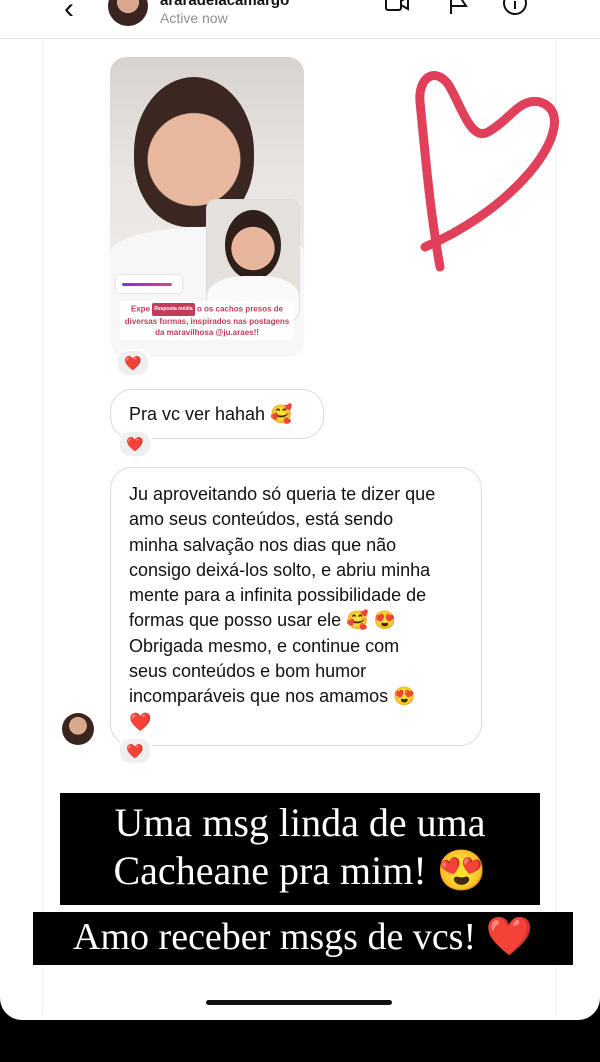  I want to click on overlay-line-1: Uma msg linda de uma, so click(300, 822).